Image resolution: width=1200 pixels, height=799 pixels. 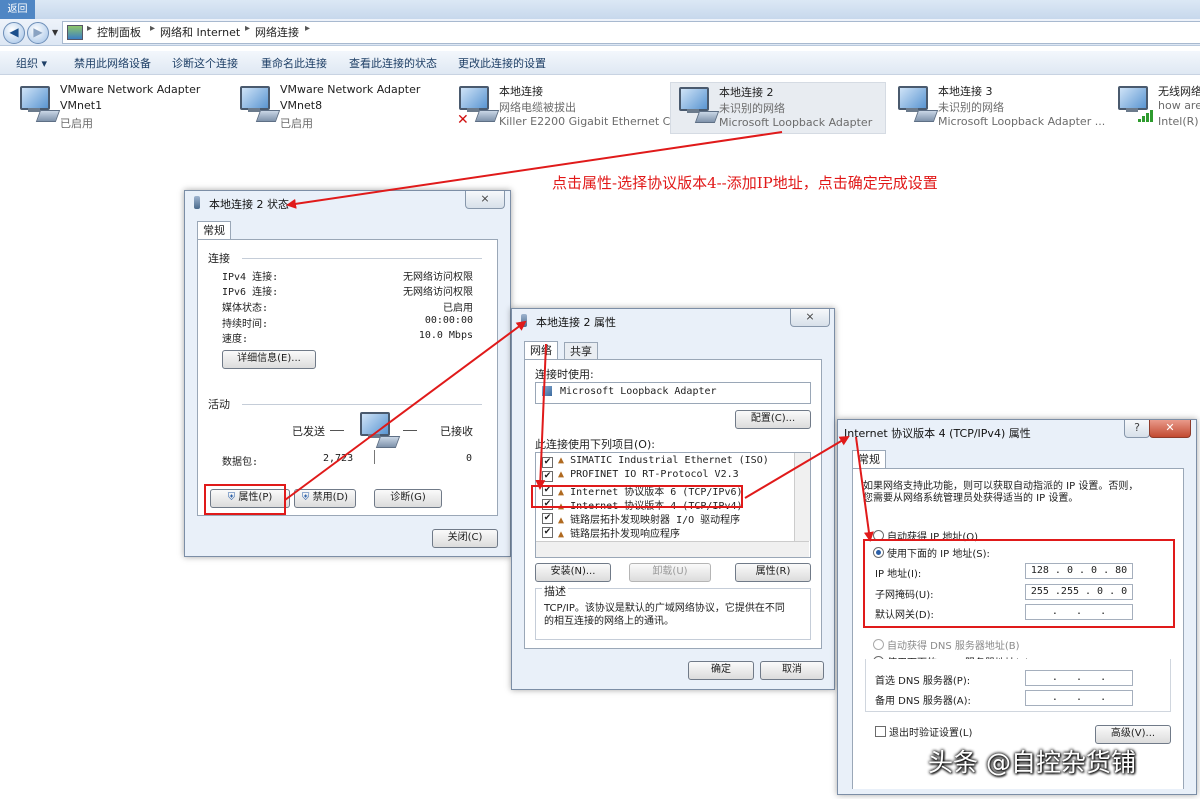 What do you see at coordinates (541, 416) in the screenshot?
I see `arrow-tab-to-ipv4` at bounding box center [541, 416].